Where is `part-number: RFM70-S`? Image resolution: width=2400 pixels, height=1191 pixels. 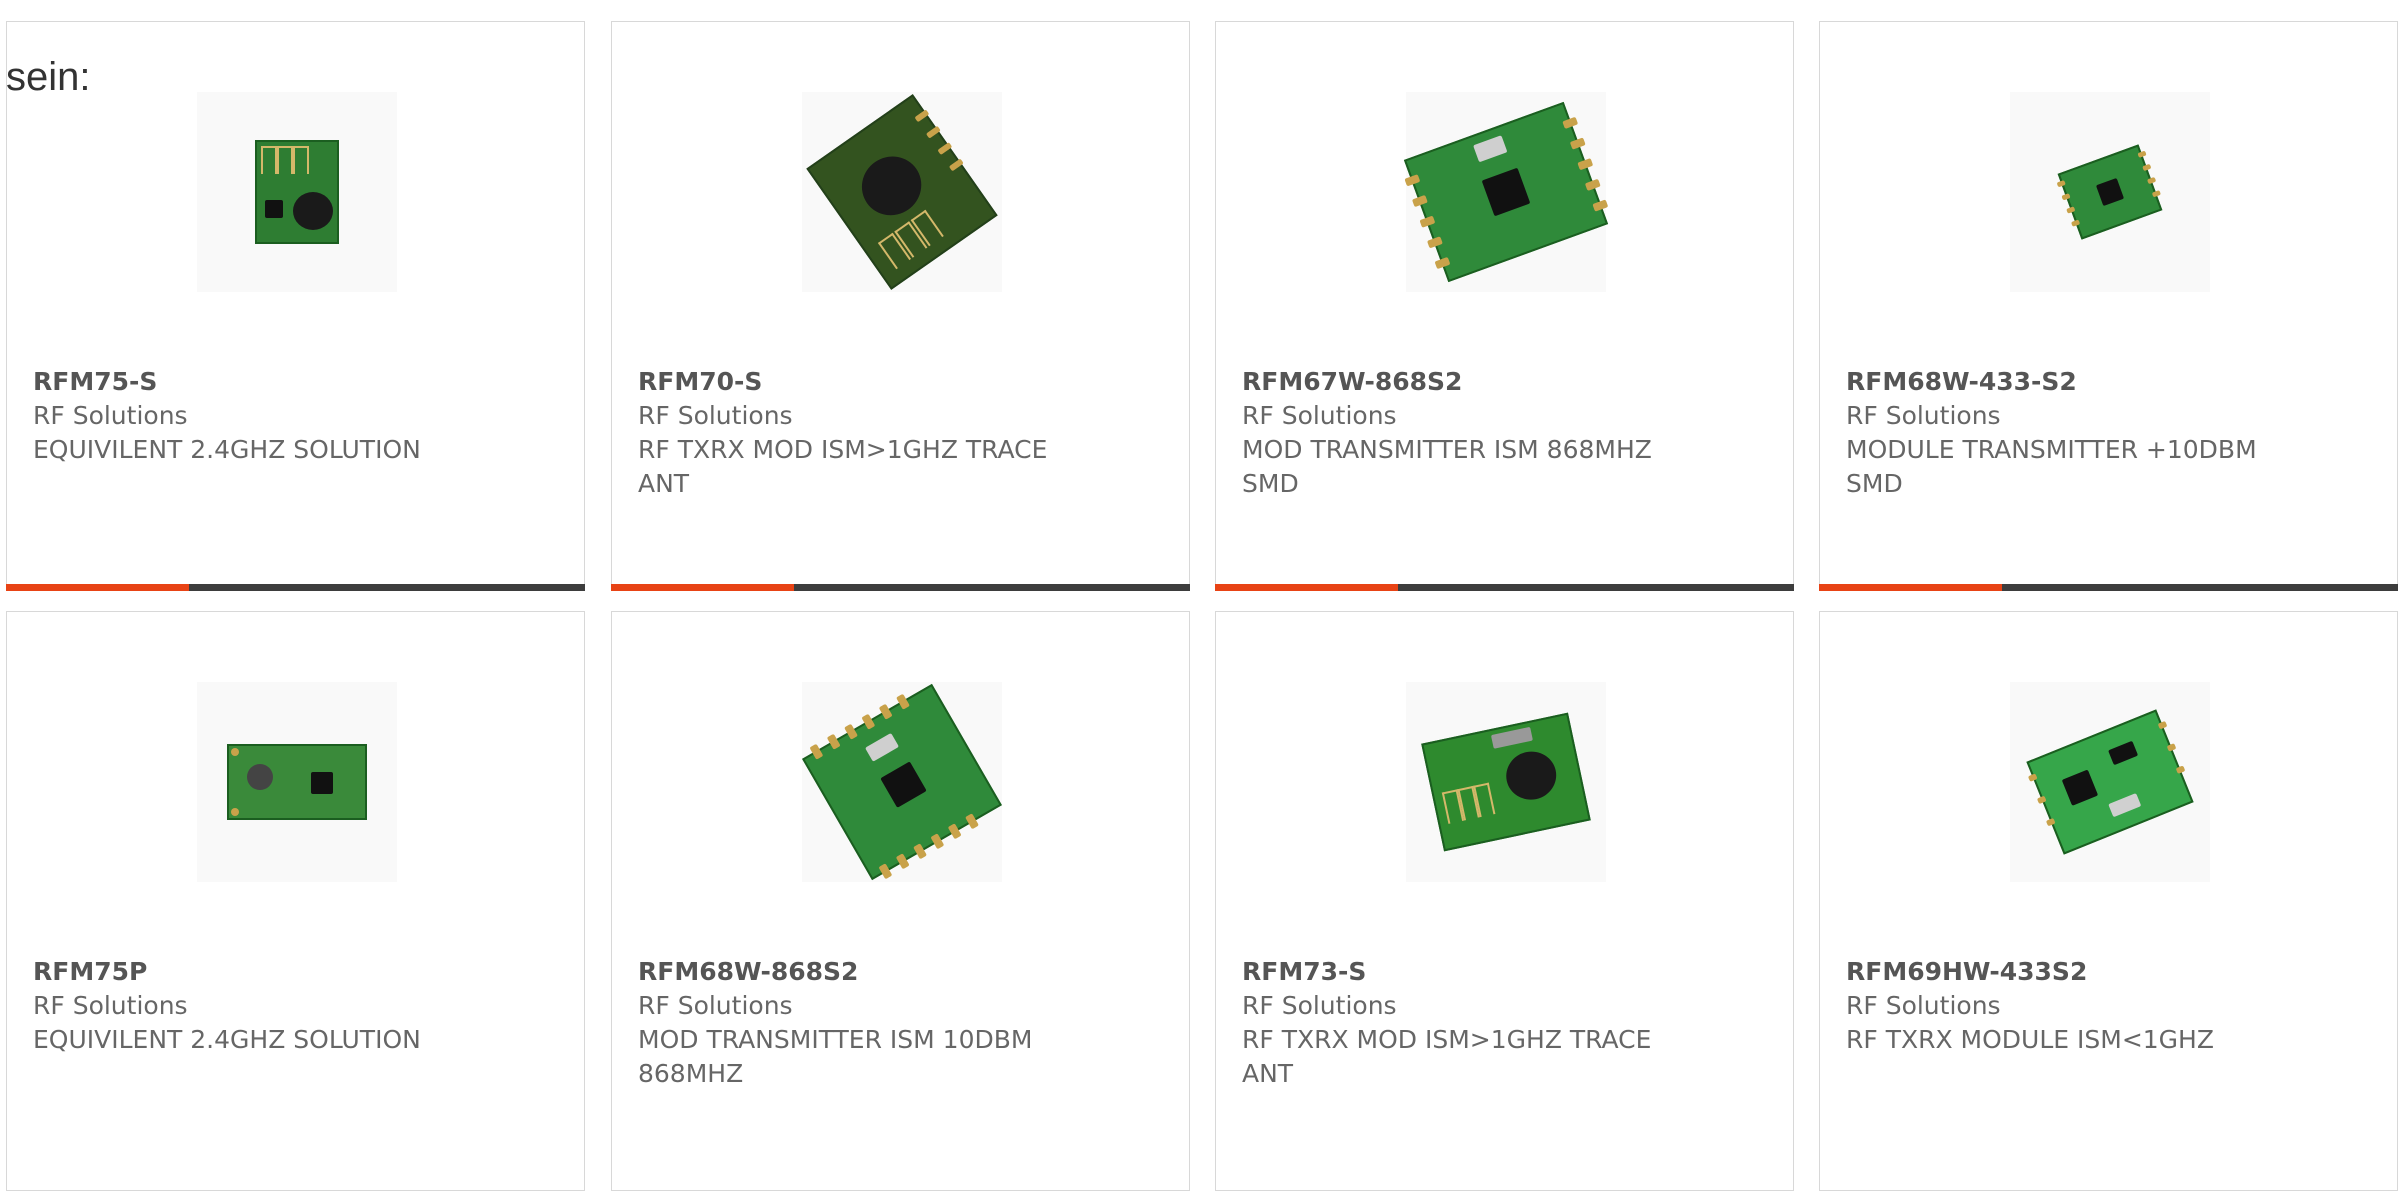
part-number: RFM70-S is located at coordinates (903, 382).